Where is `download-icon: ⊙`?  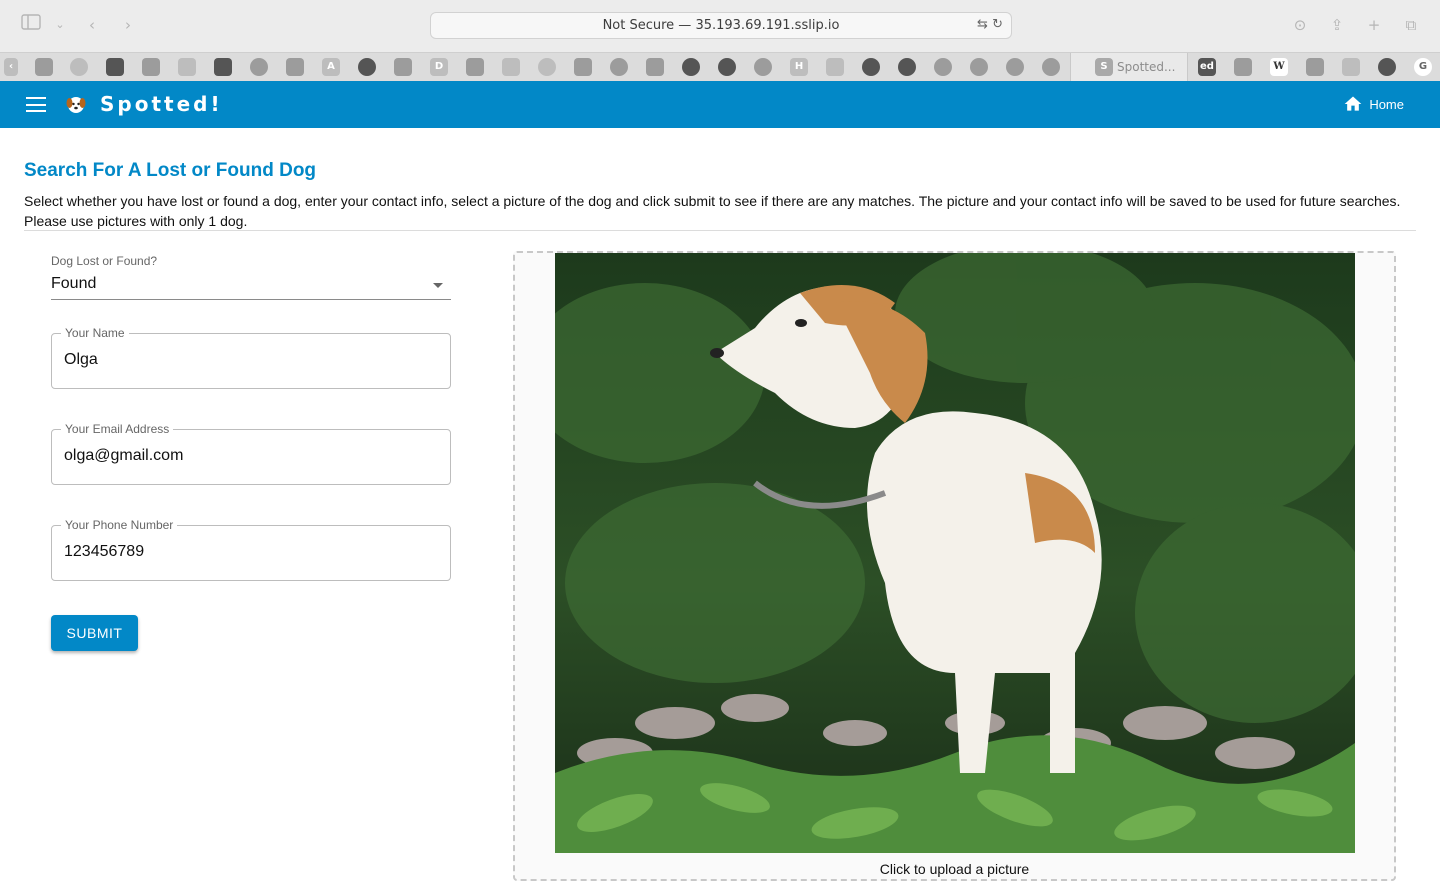
download-icon: ⊙ is located at coordinates (1300, 25).